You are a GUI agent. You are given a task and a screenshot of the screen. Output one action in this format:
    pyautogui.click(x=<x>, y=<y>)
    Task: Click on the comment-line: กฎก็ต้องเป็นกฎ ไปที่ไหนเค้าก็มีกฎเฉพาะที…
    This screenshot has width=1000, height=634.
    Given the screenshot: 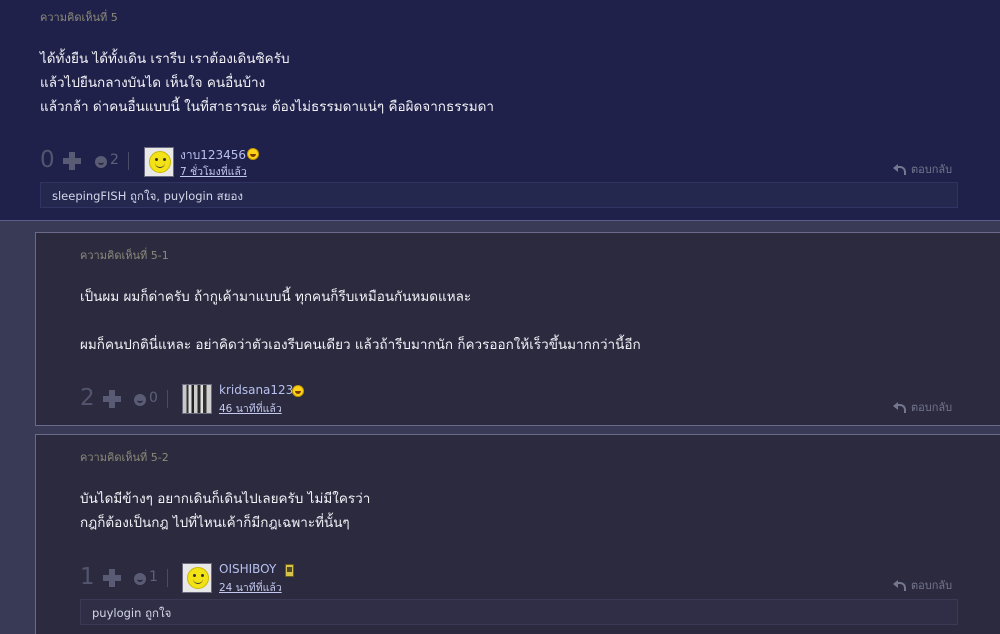 What is the action you would take?
    pyautogui.click(x=215, y=523)
    